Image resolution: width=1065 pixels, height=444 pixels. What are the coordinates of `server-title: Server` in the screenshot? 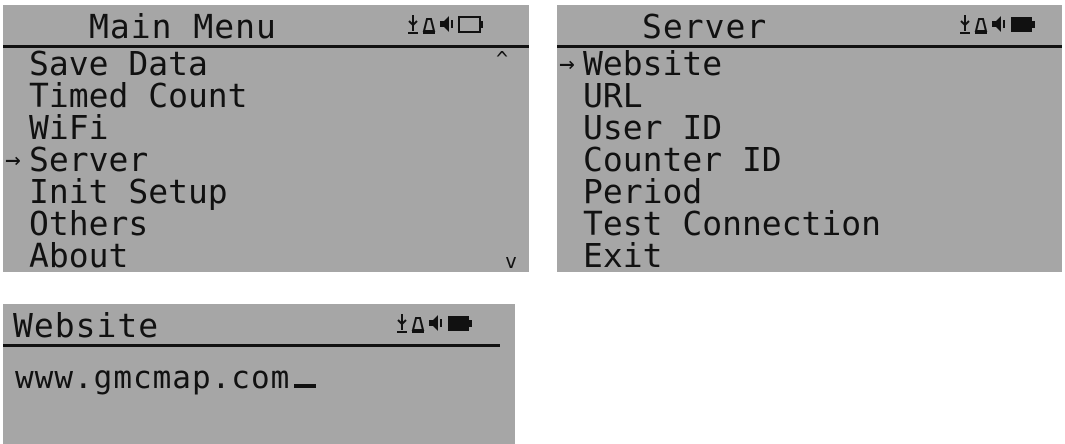 It's located at (705, 26).